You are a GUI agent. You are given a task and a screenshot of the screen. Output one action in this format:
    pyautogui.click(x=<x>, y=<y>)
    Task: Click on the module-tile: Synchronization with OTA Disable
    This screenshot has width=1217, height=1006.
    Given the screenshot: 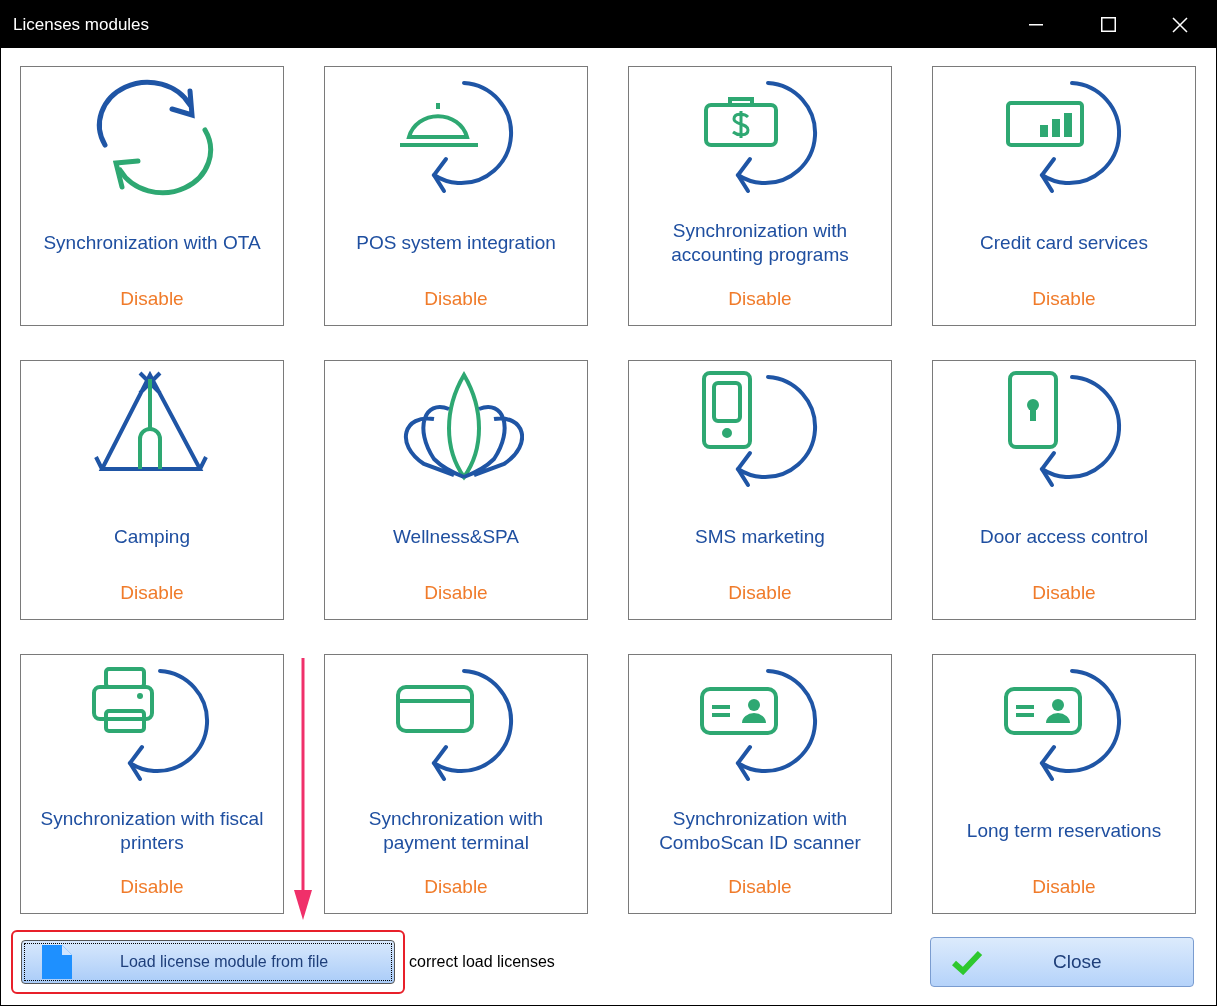 What is the action you would take?
    pyautogui.click(x=152, y=196)
    